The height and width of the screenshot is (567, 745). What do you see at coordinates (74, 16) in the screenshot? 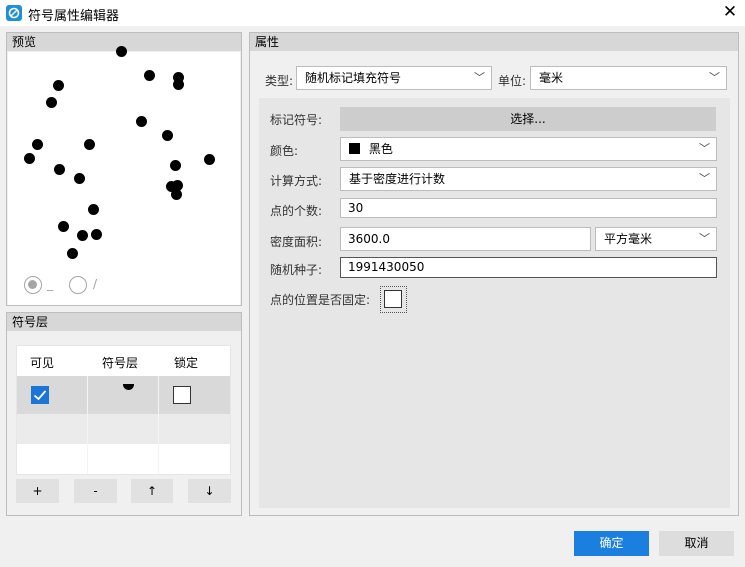
I see `window-title: 符号属性编辑器` at bounding box center [74, 16].